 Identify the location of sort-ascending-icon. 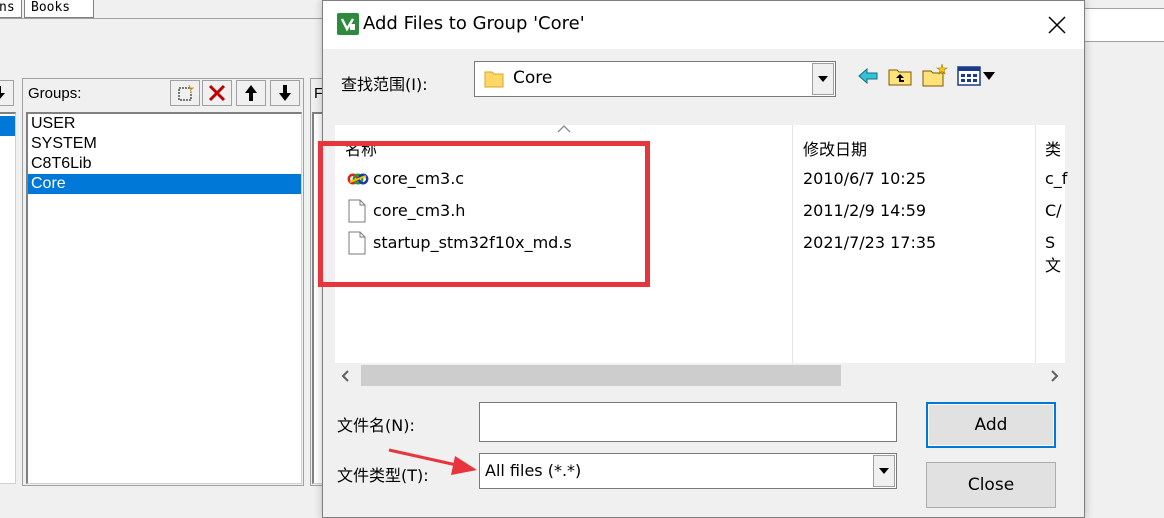
(564, 129).